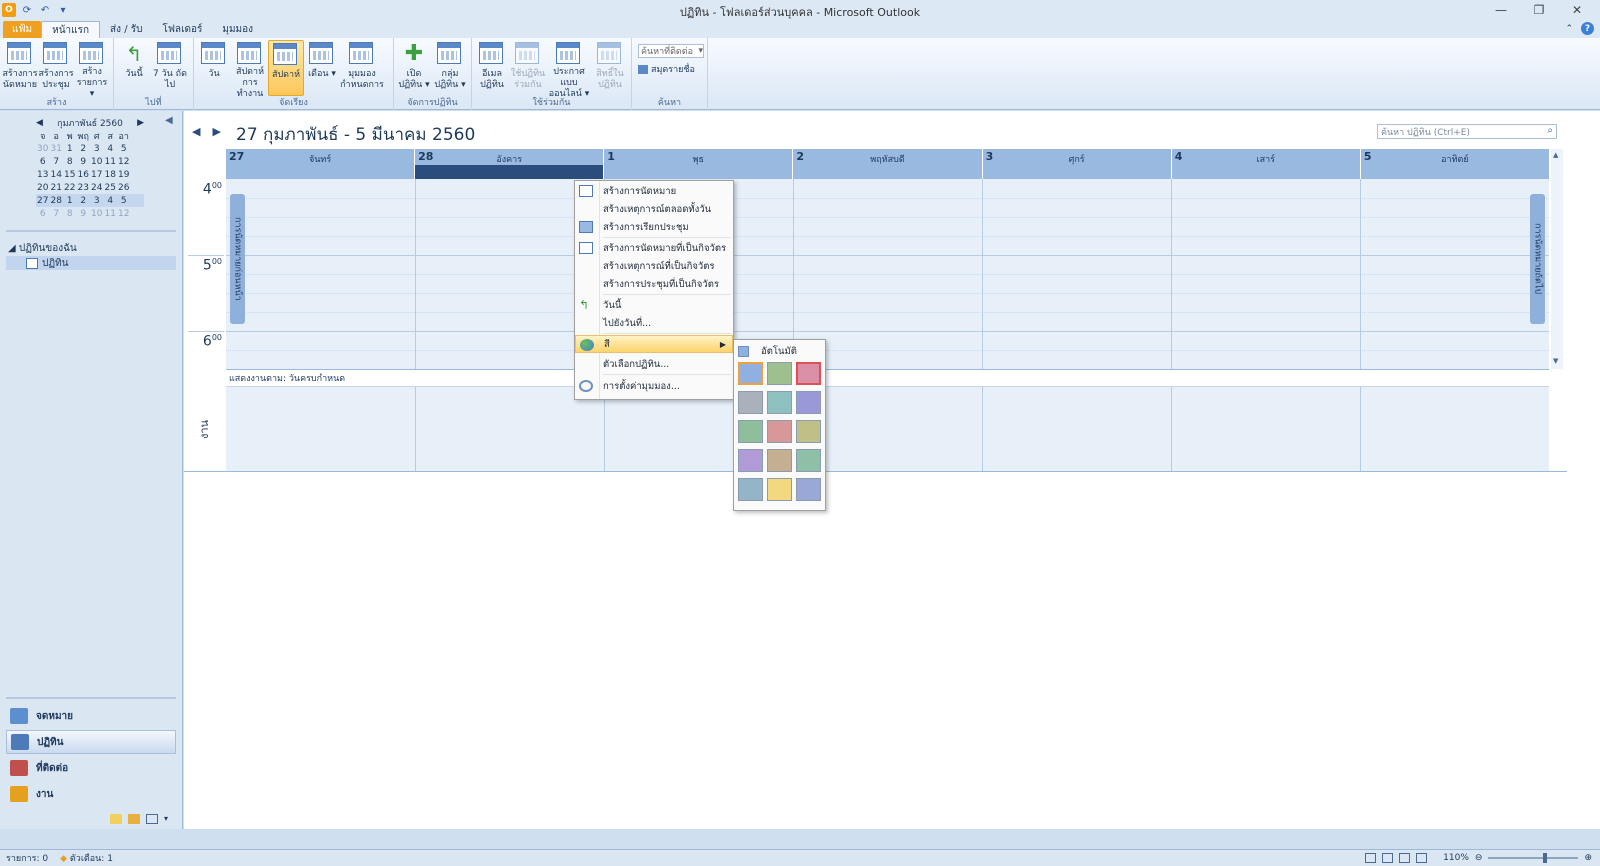  I want to click on tab-send-receive: ส่ง / รับ, so click(126, 29).